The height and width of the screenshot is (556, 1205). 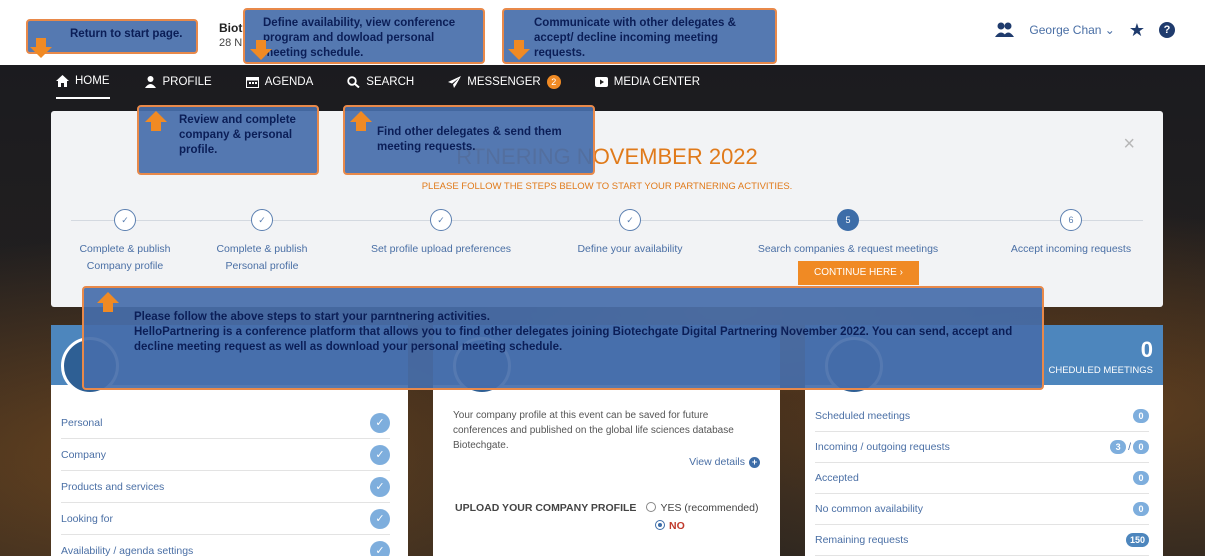 What do you see at coordinates (982, 509) in the screenshot?
I see `stat-row: No common availability 0` at bounding box center [982, 509].